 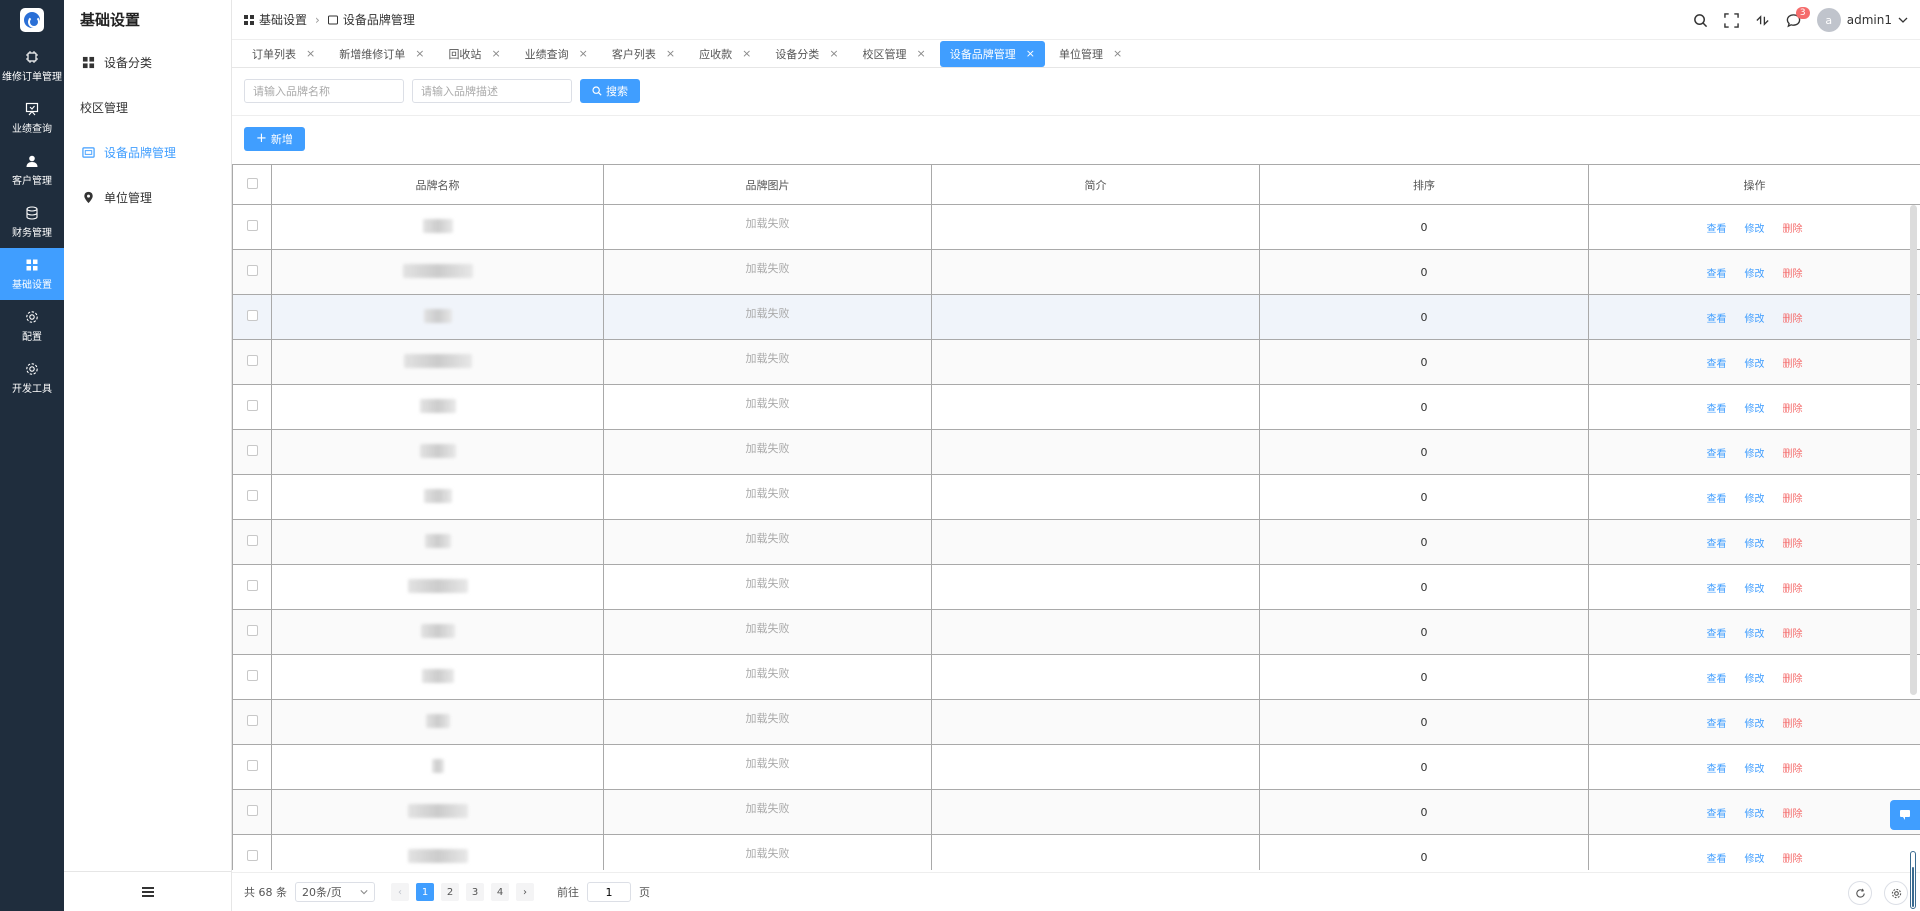 What do you see at coordinates (32, 170) in the screenshot?
I see `rail-item-2: 客户管理` at bounding box center [32, 170].